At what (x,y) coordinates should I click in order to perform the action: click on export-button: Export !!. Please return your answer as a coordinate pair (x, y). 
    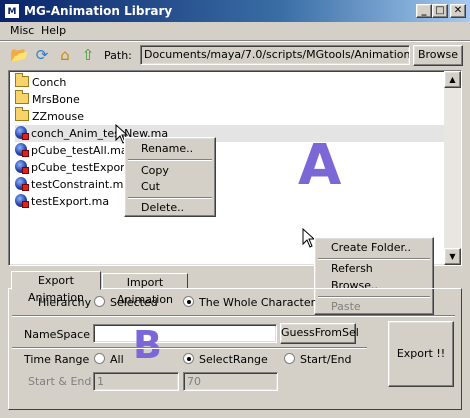
    Looking at the image, I should click on (421, 354).